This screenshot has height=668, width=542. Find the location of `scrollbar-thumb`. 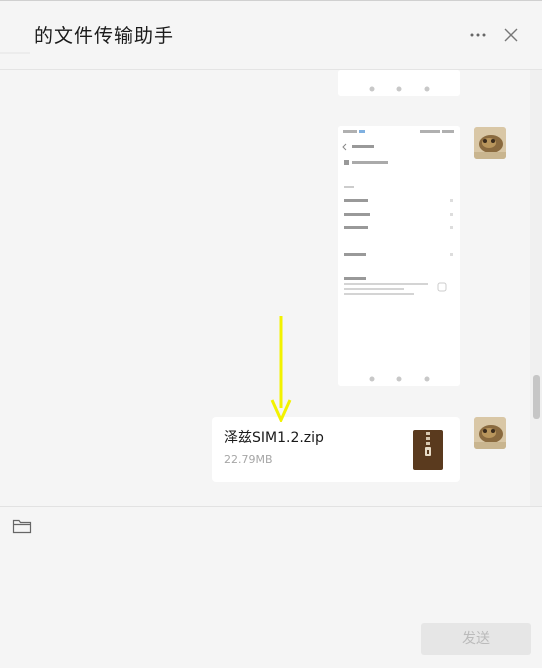

scrollbar-thumb is located at coordinates (536, 397).